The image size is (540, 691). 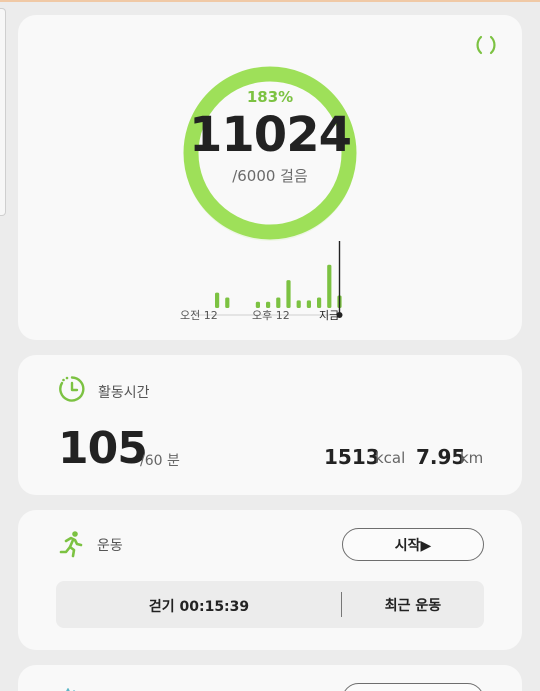 What do you see at coordinates (71, 689) in the screenshot?
I see `activity-icon` at bounding box center [71, 689].